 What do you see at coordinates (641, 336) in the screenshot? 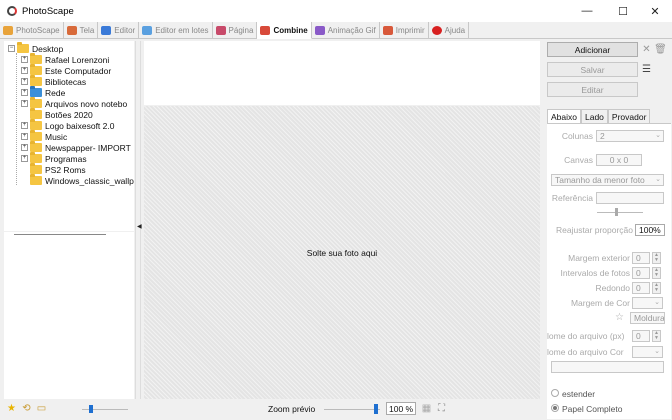
I see `filename-size-field: 0` at bounding box center [641, 336].